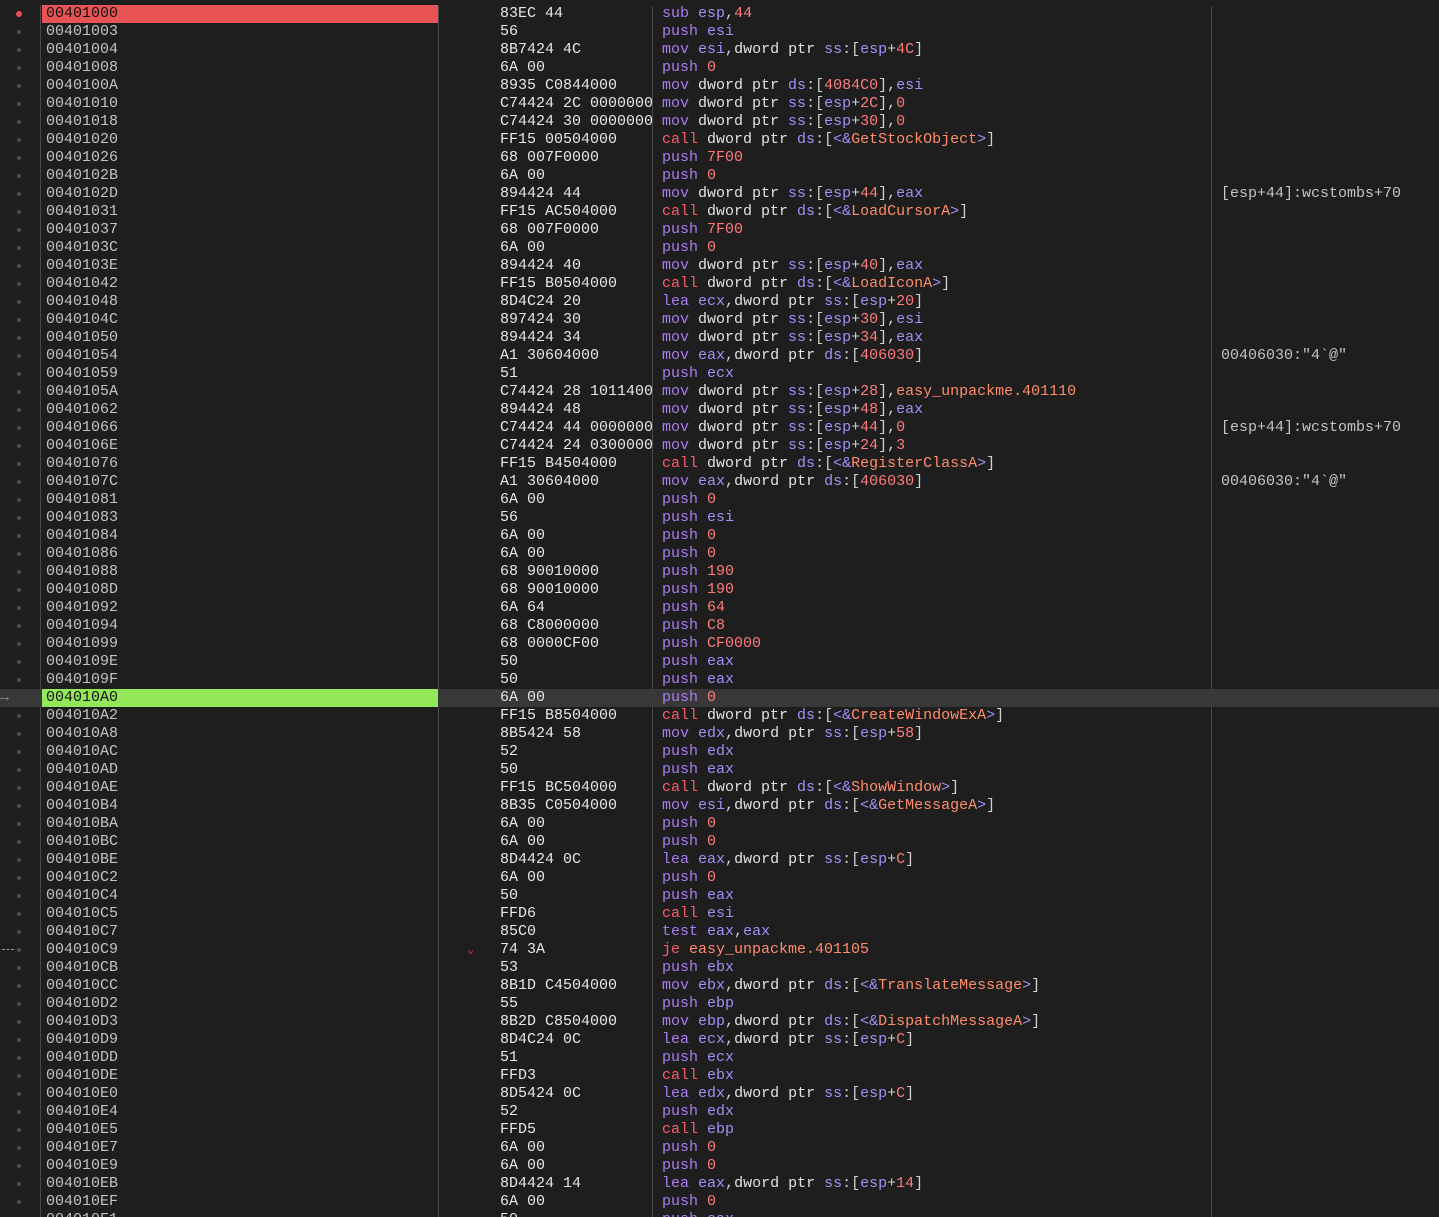  Describe the element at coordinates (240, 590) in the screenshot. I see `instruction-address: 0040108D` at that location.